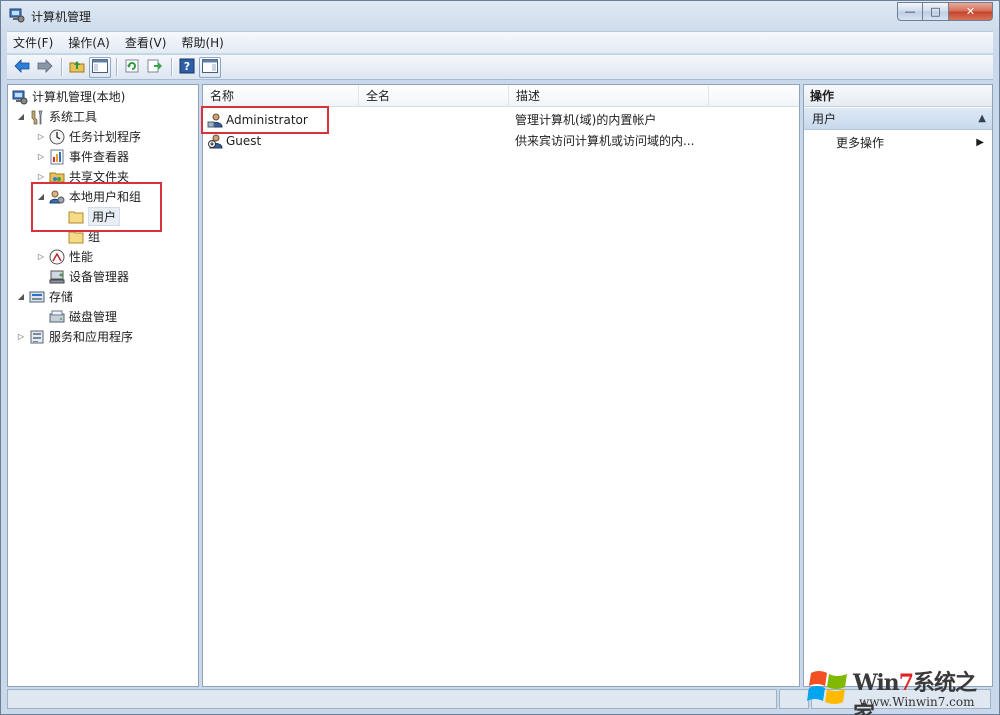 Image resolution: width=1000 pixels, height=715 pixels. I want to click on more-actions-label: 更多操作, so click(860, 143).